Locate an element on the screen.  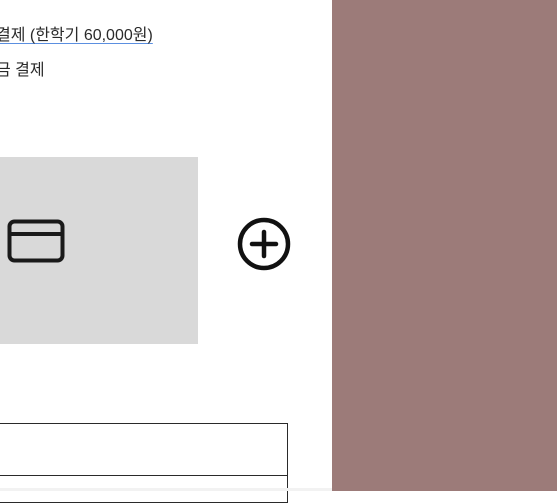
payment-subline: 금 결제 is located at coordinates (22, 70).